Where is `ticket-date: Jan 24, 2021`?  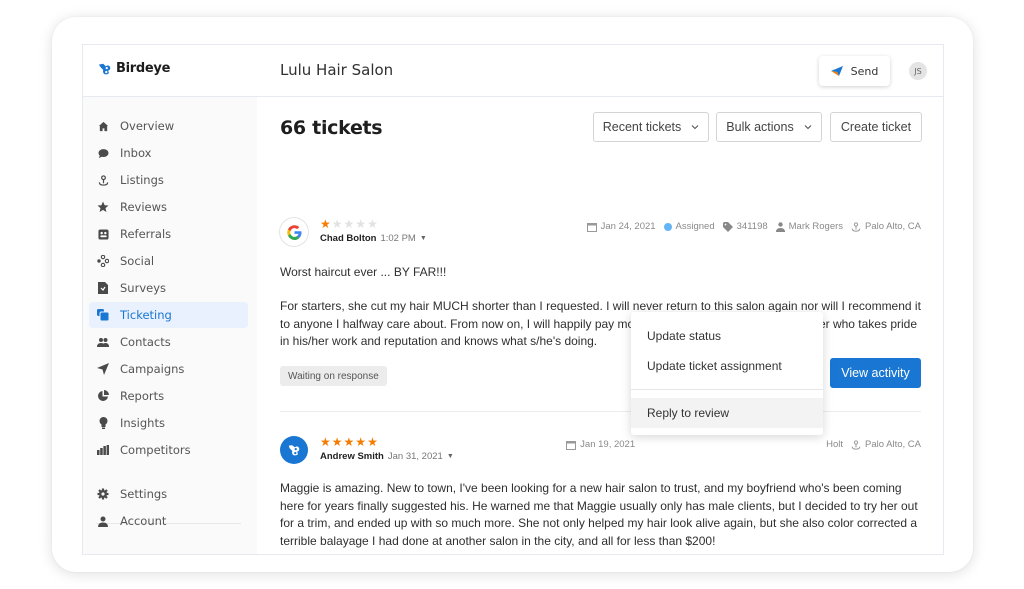
ticket-date: Jan 24, 2021 is located at coordinates (628, 226).